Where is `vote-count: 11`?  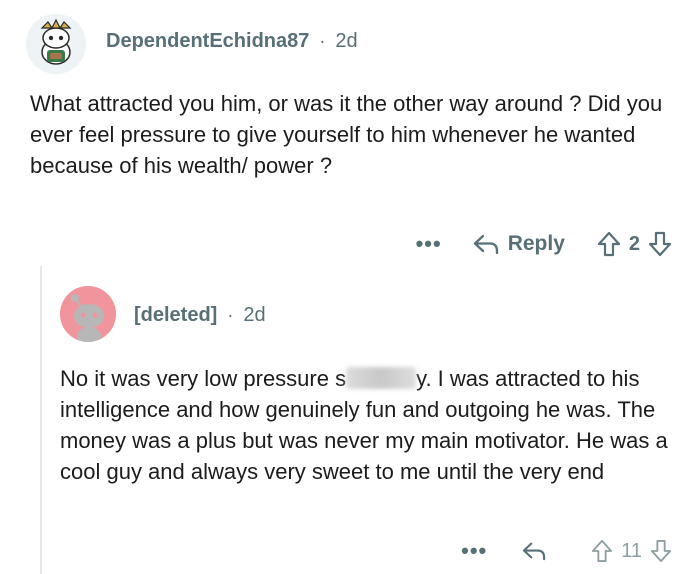
vote-count: 11 is located at coordinates (631, 550).